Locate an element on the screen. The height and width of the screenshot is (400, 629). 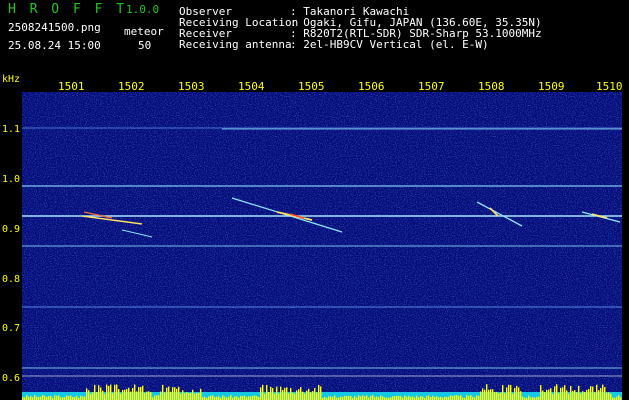
info-value-antenna: : 2el-HB9CV Vertical (el. E-W) is located at coordinates (389, 44).